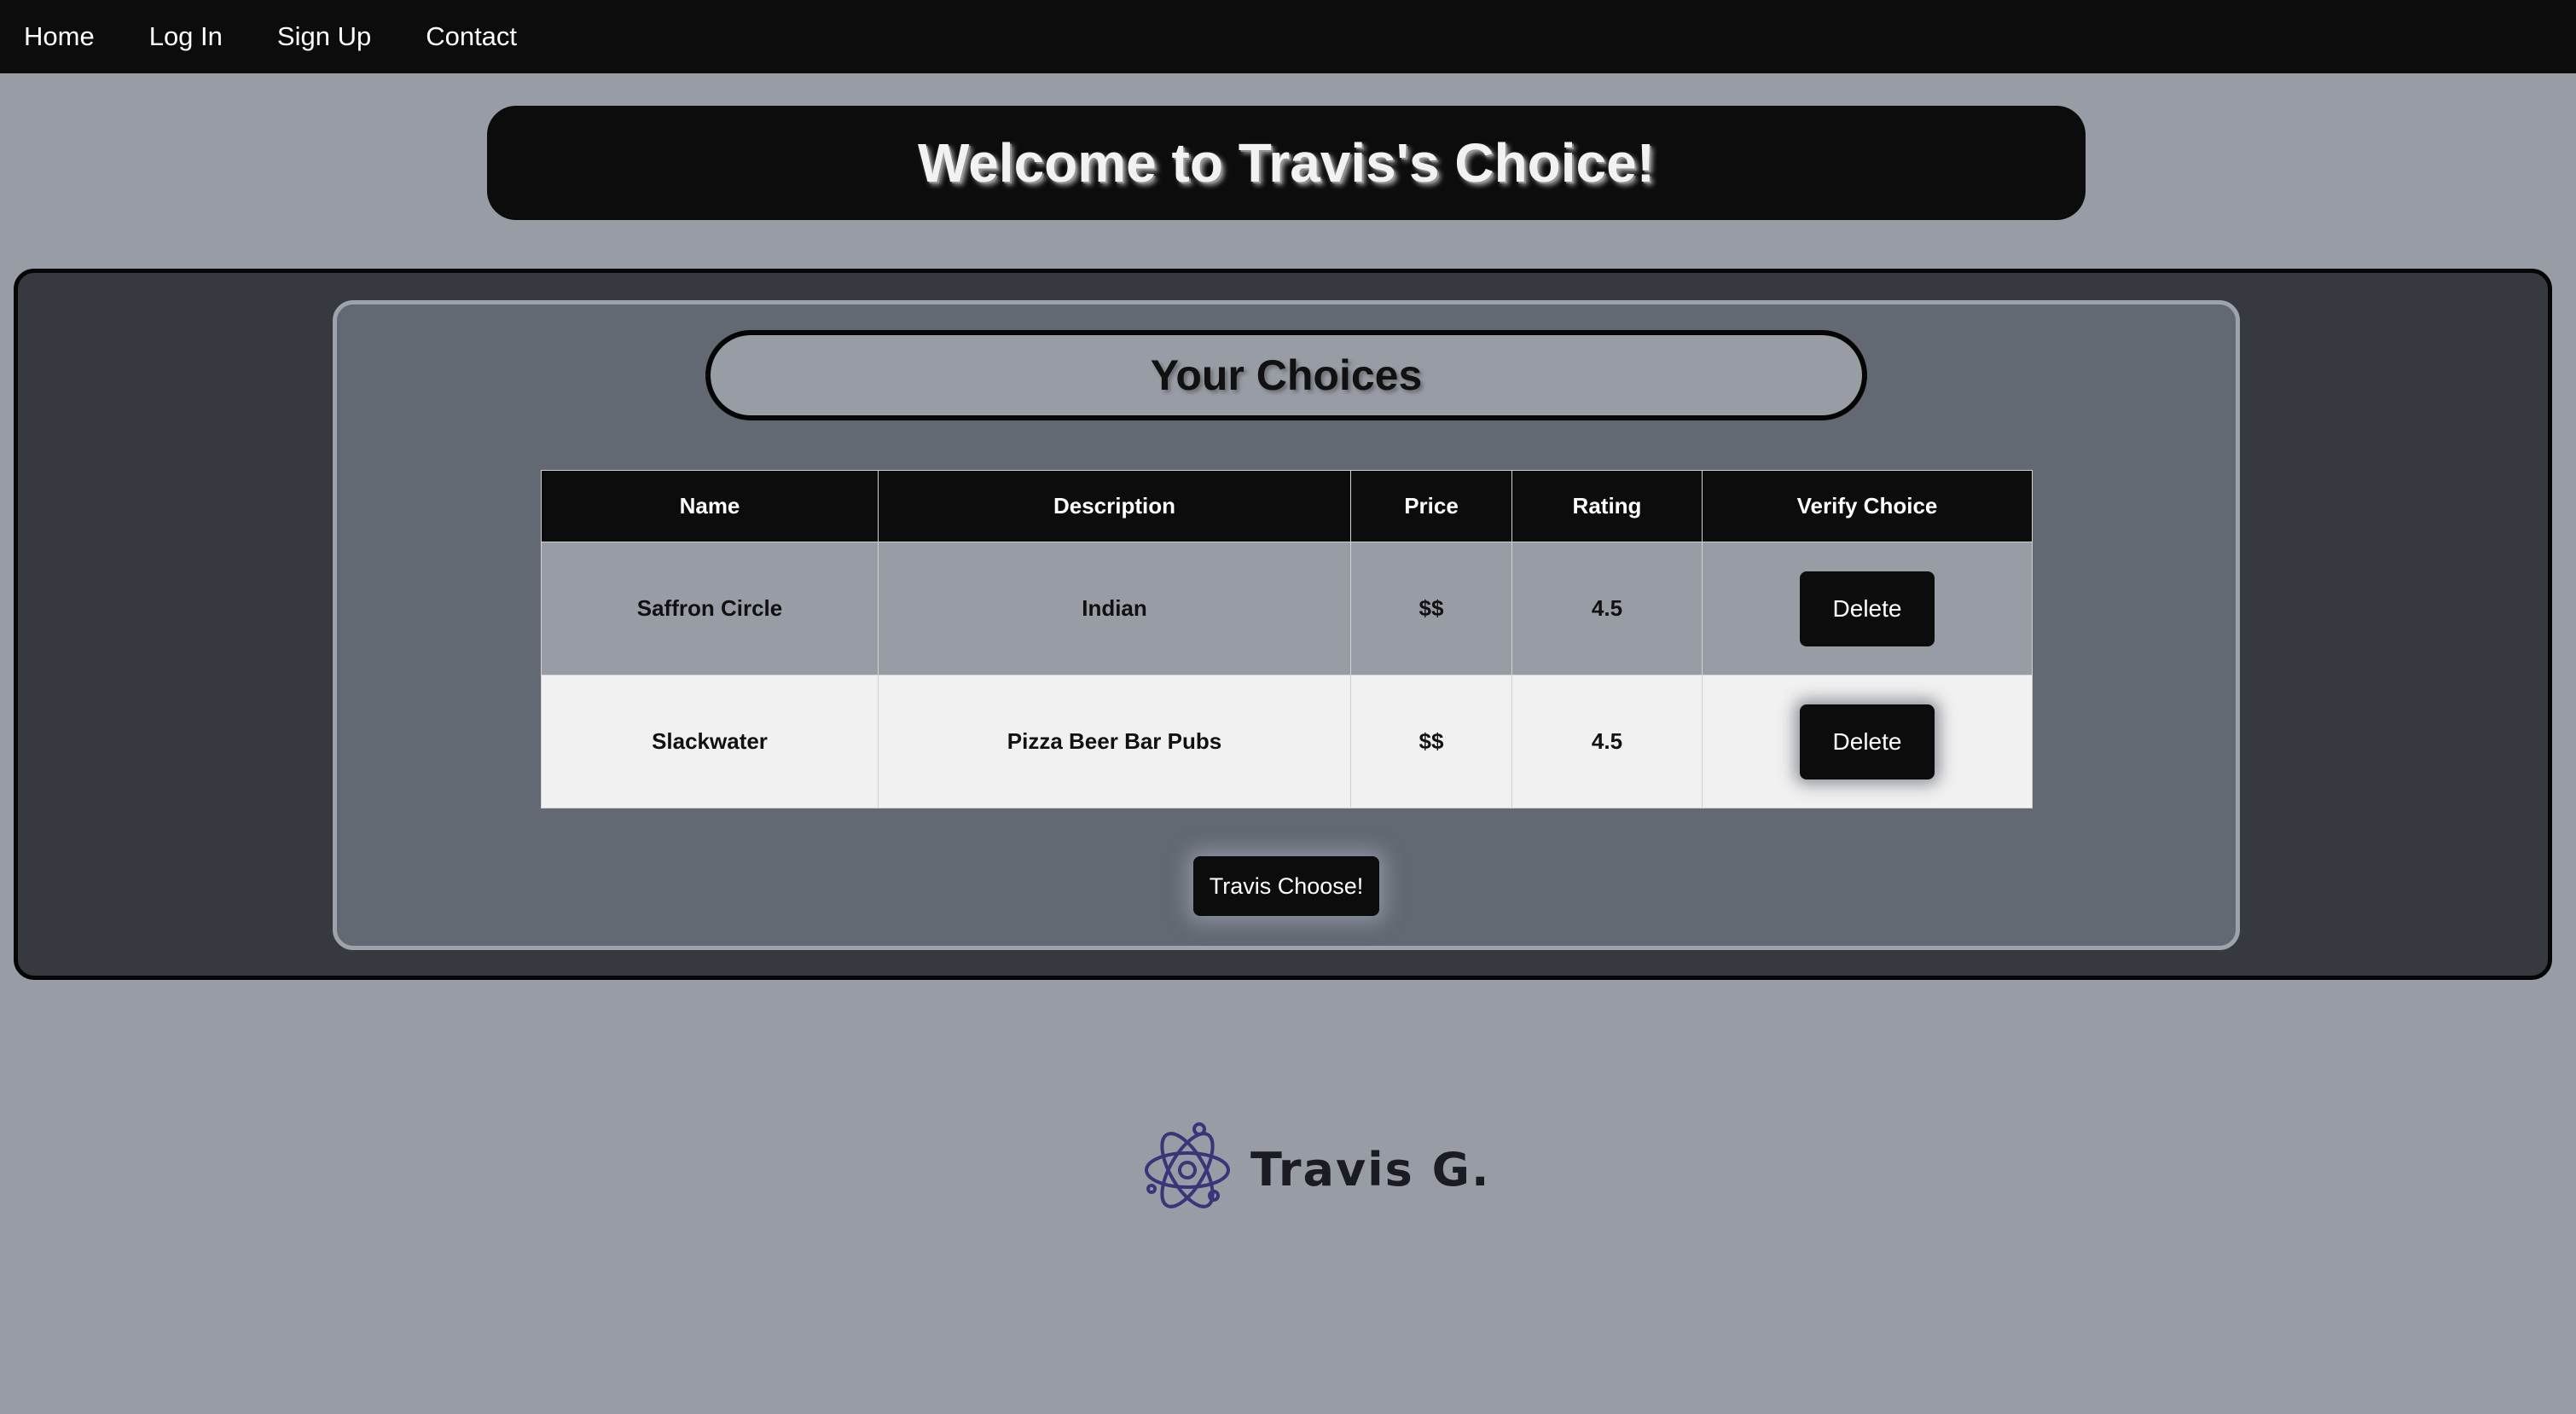 The image size is (2576, 1414). Describe the element at coordinates (1114, 608) in the screenshot. I see `cell-description: Indian` at that location.